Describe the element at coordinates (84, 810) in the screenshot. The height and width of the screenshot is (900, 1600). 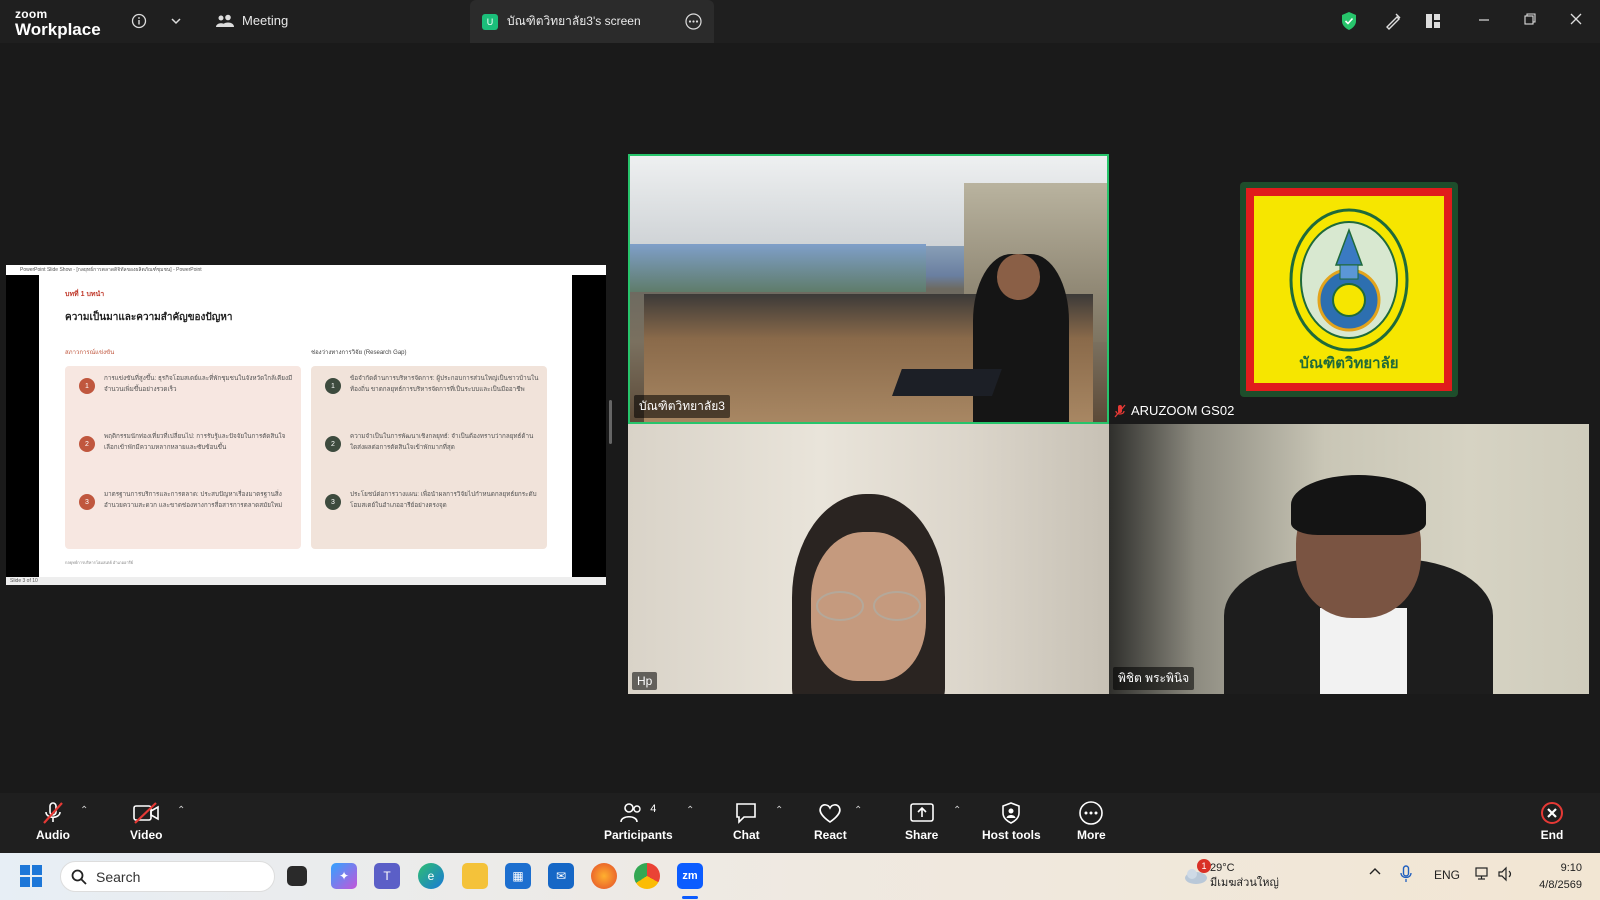
I see `audio-options-caret-icon: ⌃` at that location.